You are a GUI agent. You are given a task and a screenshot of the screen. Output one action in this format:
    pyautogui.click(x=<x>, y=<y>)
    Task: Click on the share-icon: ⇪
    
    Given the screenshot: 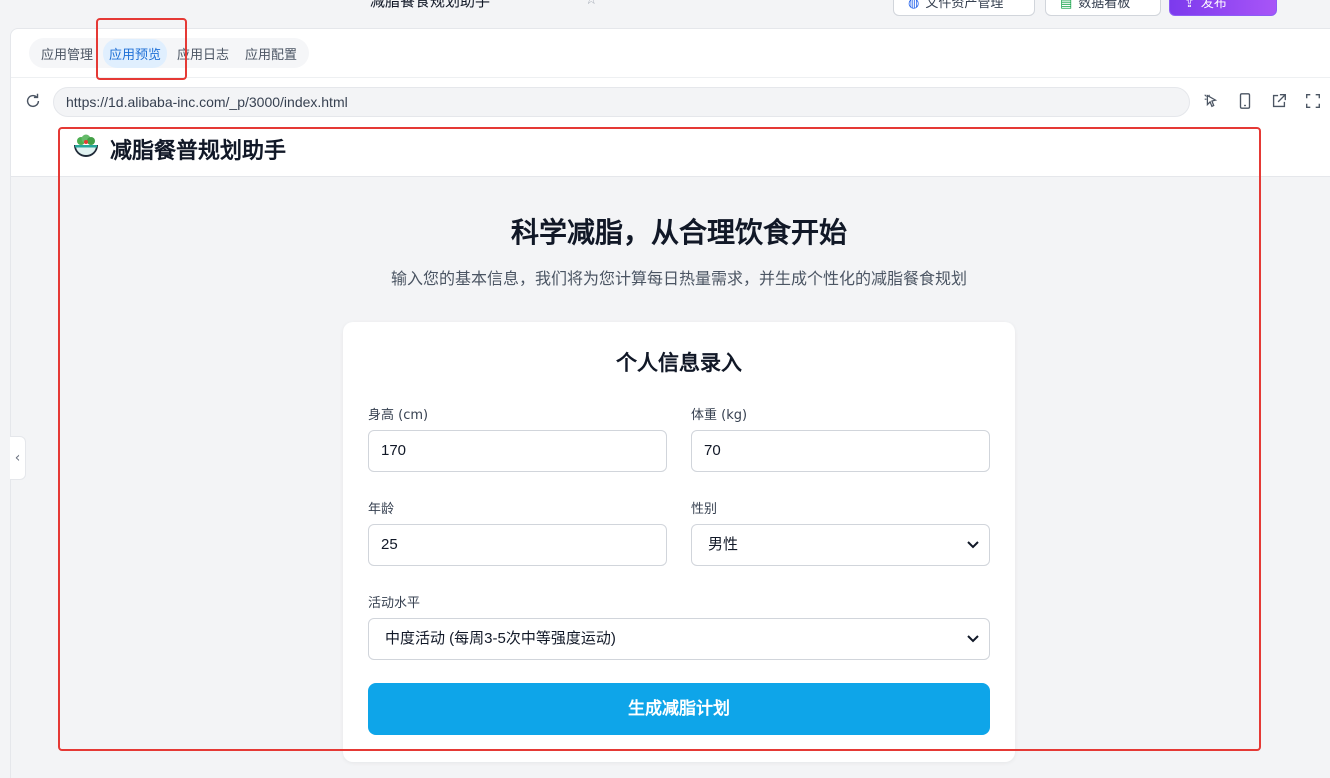 What is the action you would take?
    pyautogui.click(x=1189, y=5)
    